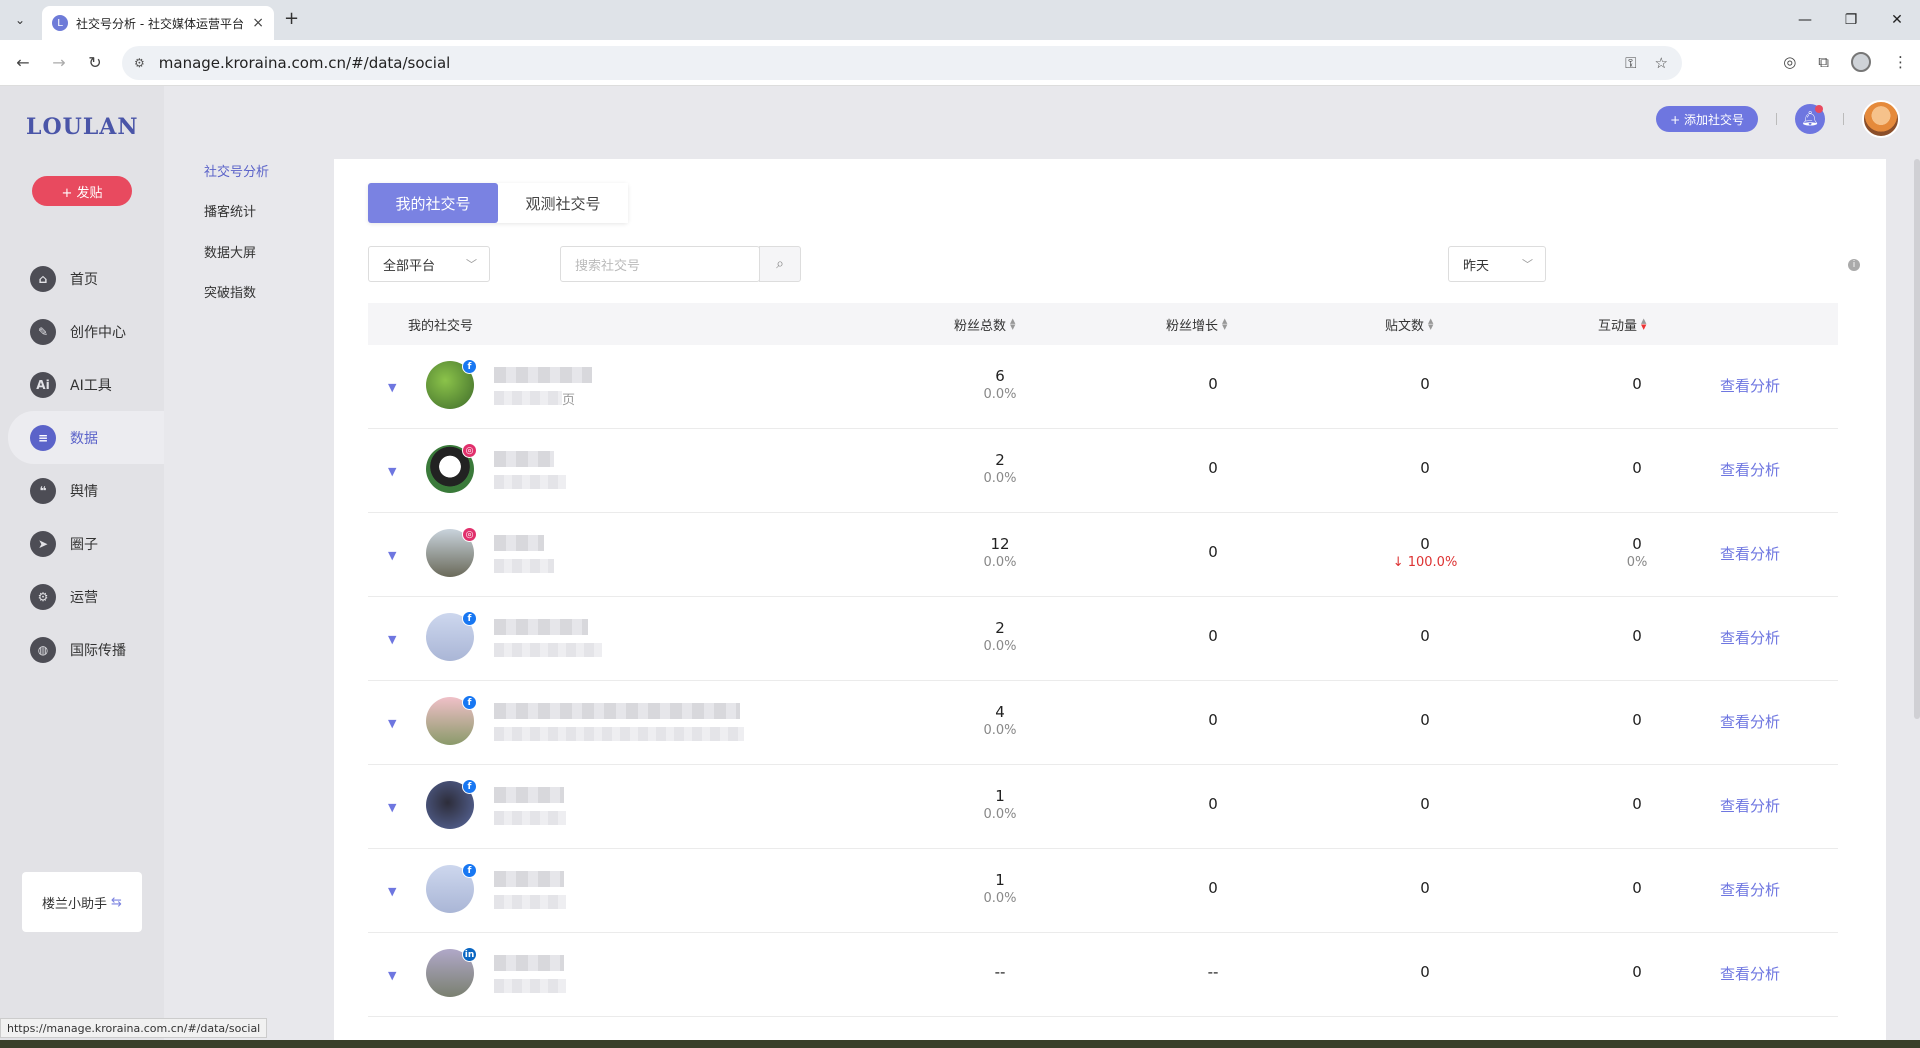 Image resolution: width=1920 pixels, height=1048 pixels. Describe the element at coordinates (1707, 119) in the screenshot. I see `add-social-button: + 添加社交号` at that location.